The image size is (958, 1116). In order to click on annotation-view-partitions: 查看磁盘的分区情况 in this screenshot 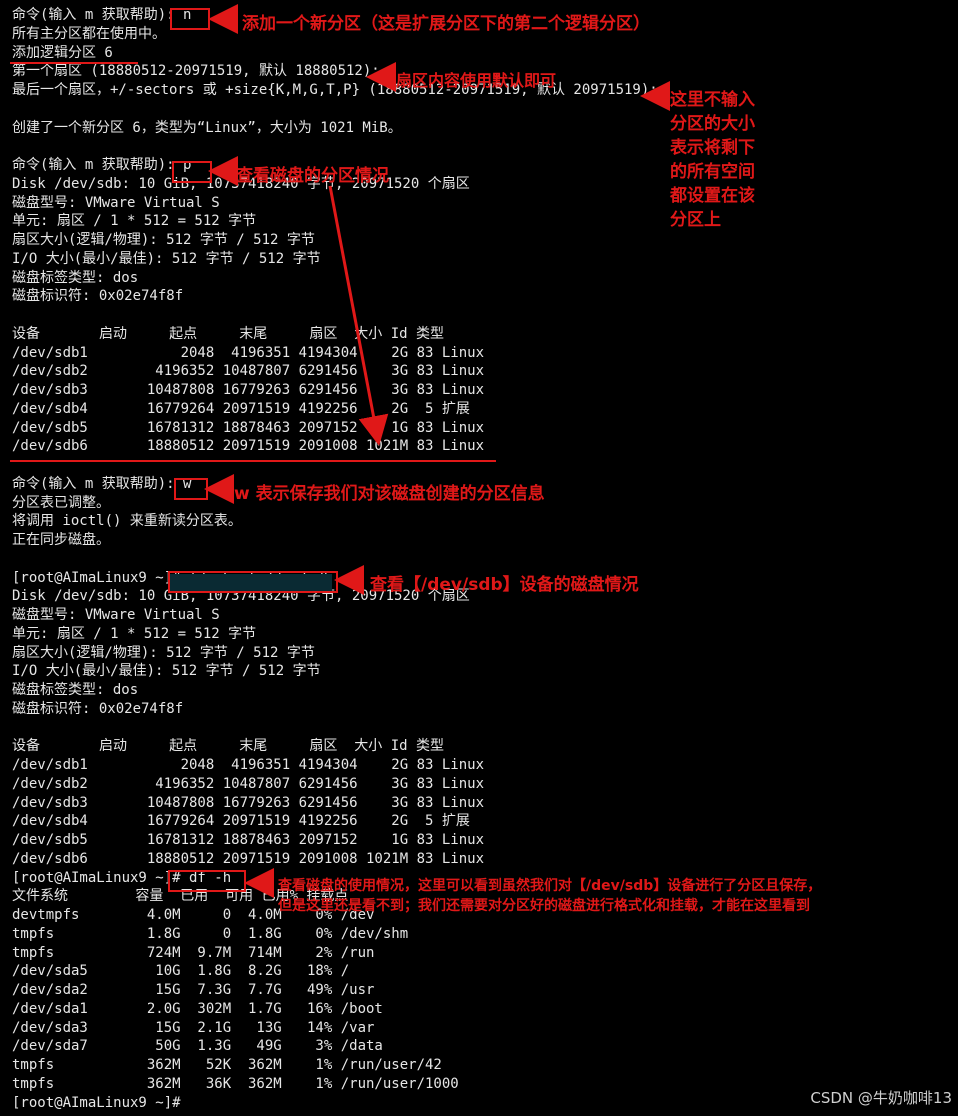, I will do `click(312, 176)`.